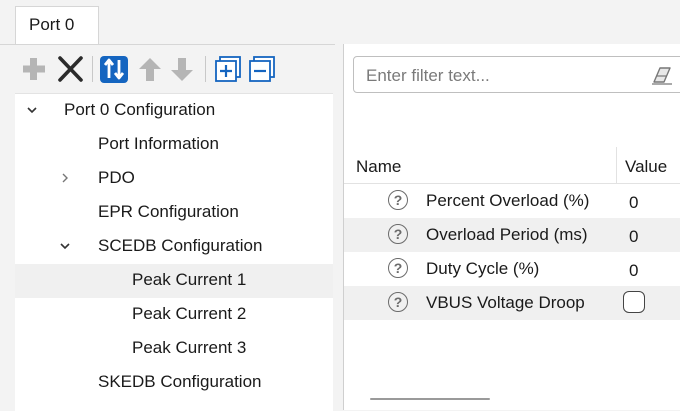 The height and width of the screenshot is (411, 680). I want to click on tree-node-label: SCEDB Configuration, so click(180, 245).